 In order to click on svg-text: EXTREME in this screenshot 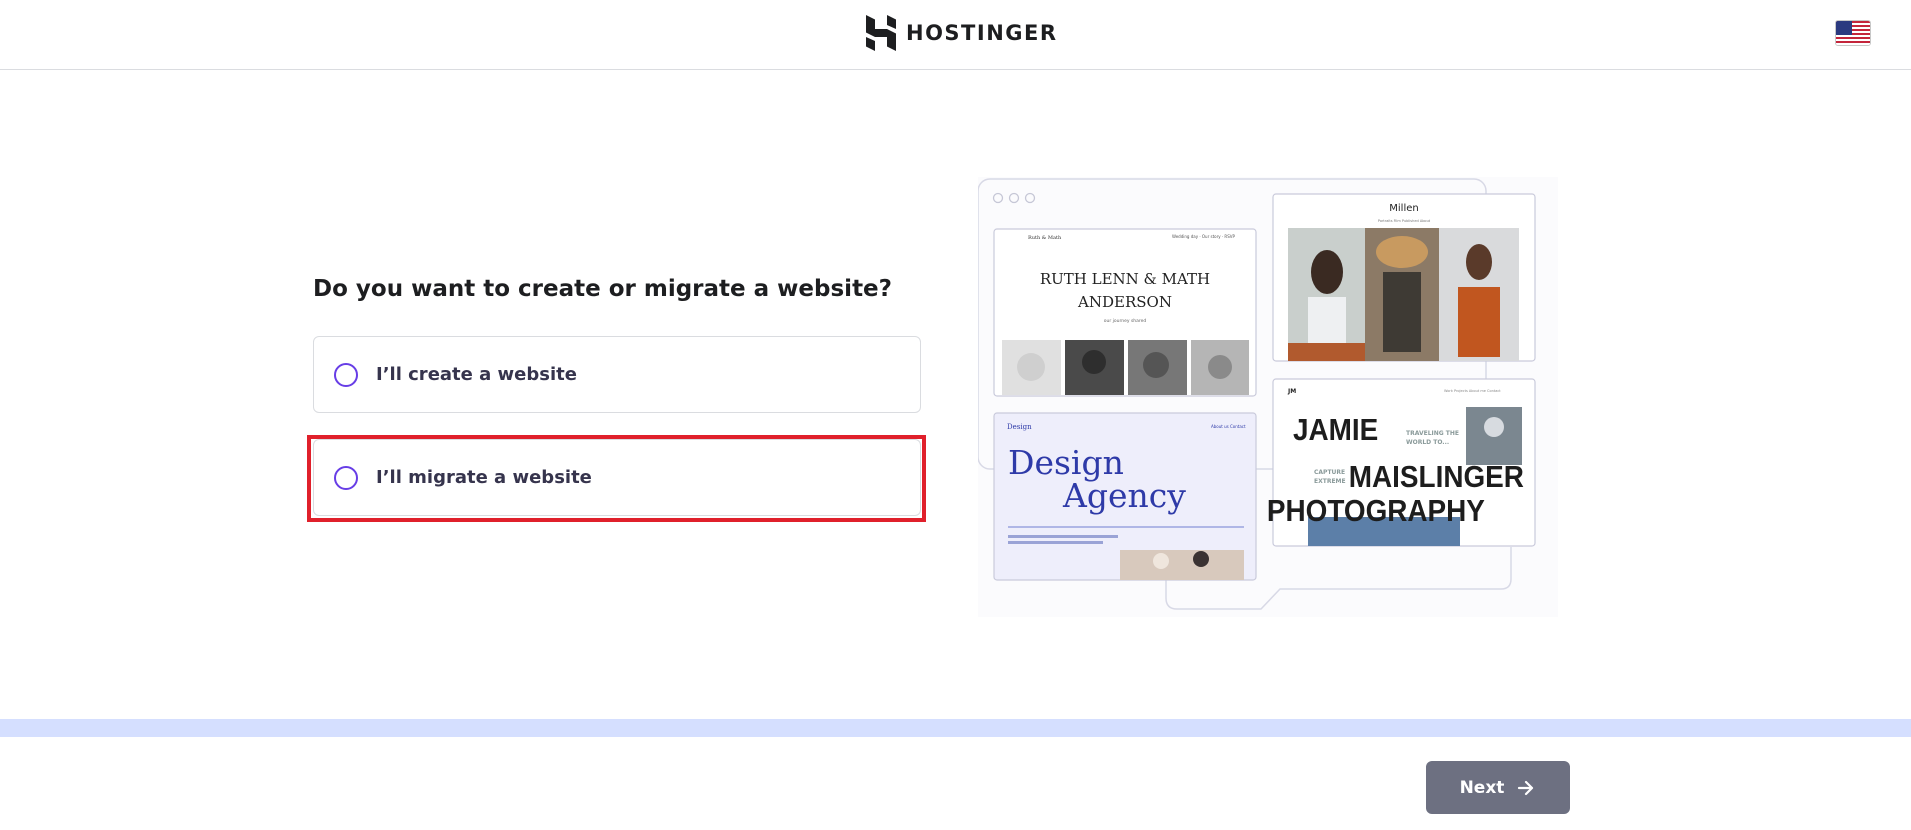, I will do `click(1330, 481)`.